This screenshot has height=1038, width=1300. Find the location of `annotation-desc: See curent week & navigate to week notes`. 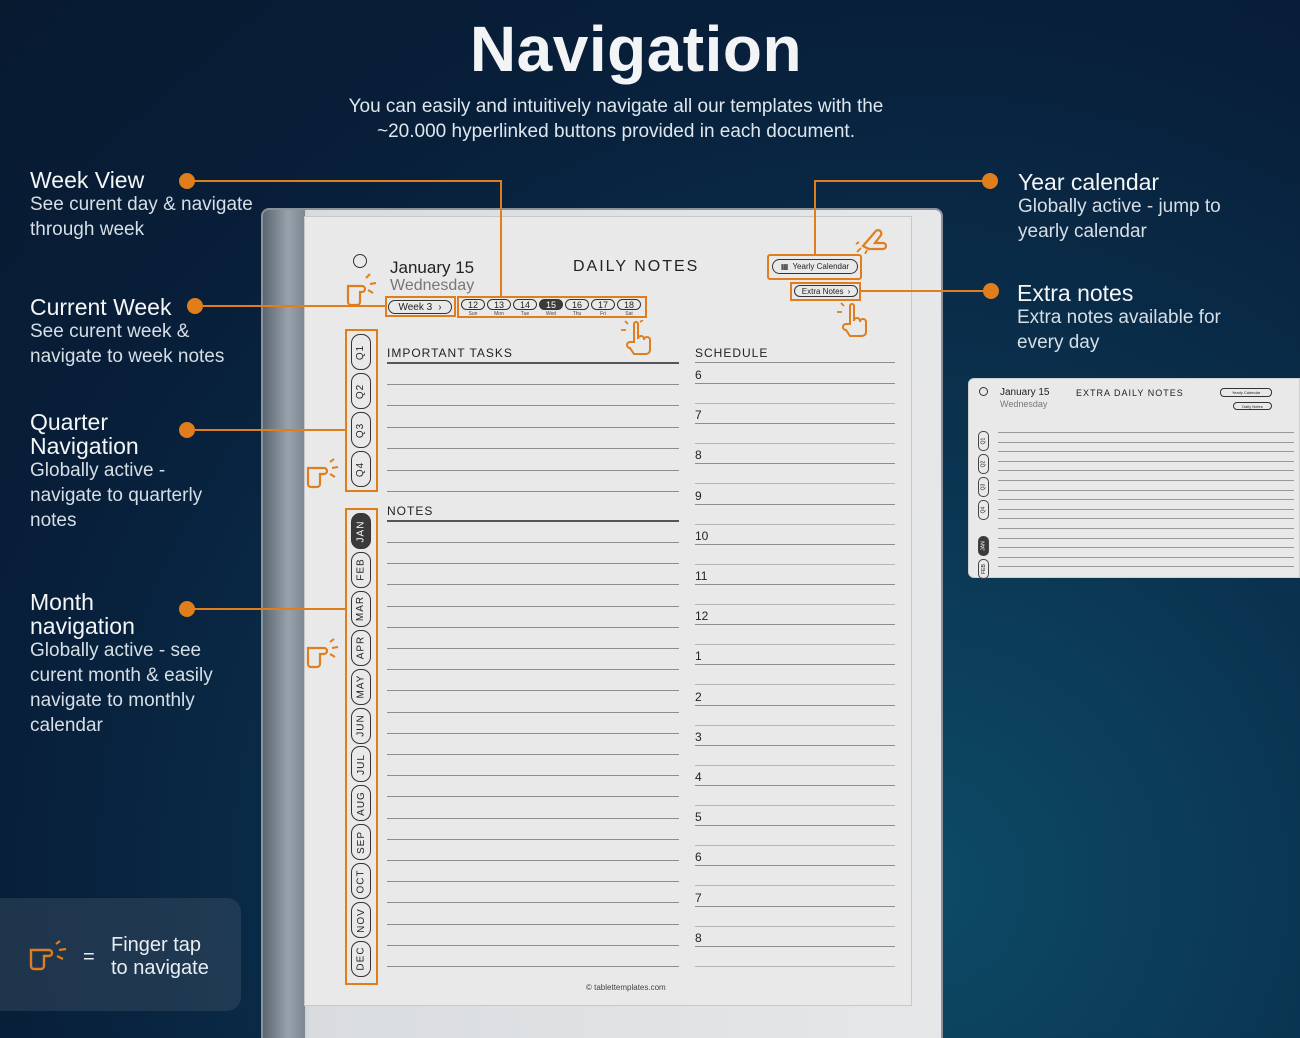

annotation-desc: See curent week & navigate to week notes is located at coordinates (127, 344).